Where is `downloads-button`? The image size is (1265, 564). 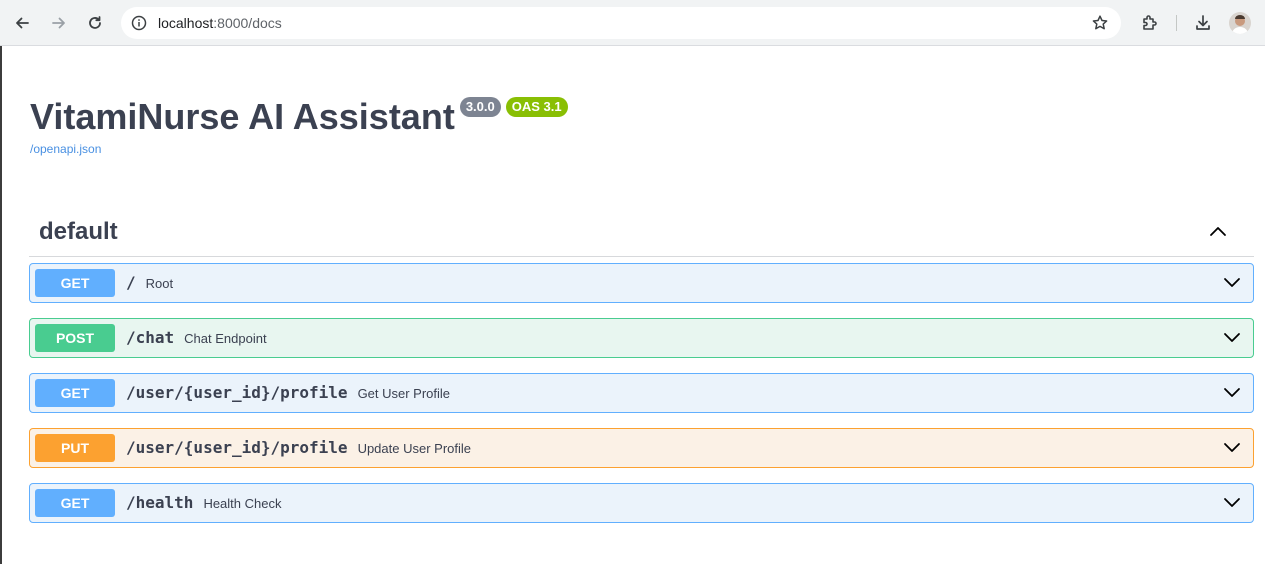 downloads-button is located at coordinates (1203, 23).